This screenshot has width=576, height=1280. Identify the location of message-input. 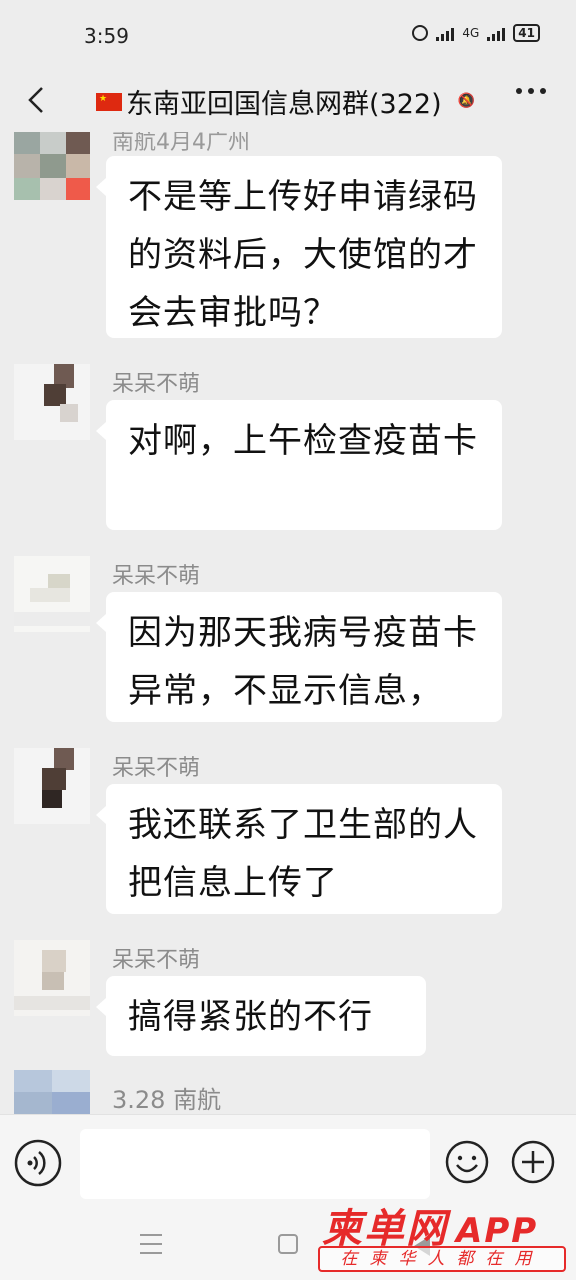
(255, 1164).